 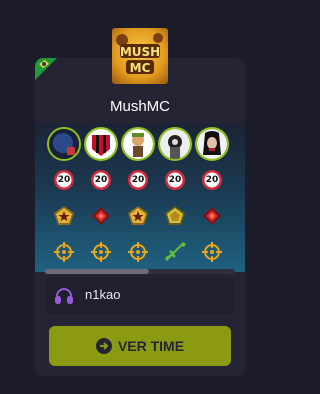 I want to click on svg-text: MUSH, so click(x=140, y=52).